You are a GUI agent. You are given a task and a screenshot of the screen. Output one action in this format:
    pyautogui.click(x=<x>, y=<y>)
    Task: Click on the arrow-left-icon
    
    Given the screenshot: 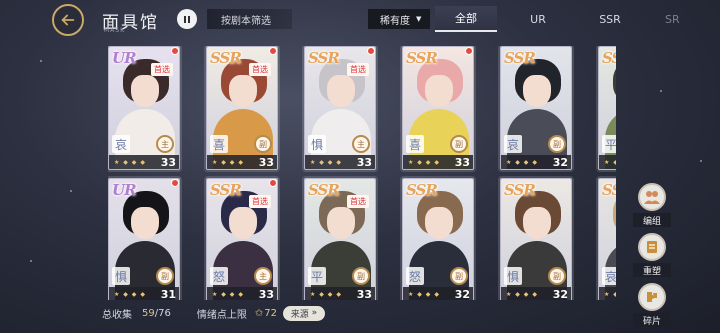 What is the action you would take?
    pyautogui.click(x=68, y=20)
    